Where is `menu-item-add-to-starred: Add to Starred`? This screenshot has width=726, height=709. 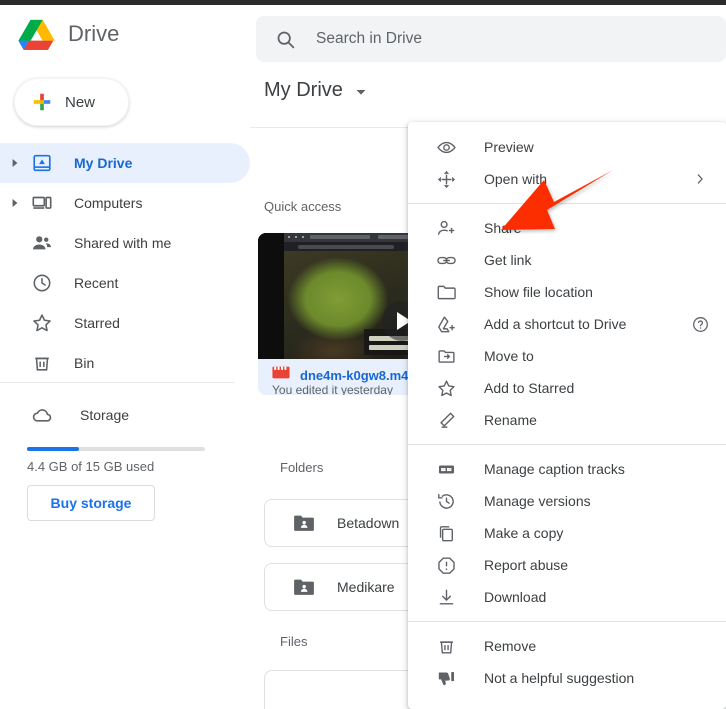 menu-item-add-to-starred: Add to Starred is located at coordinates (567, 388).